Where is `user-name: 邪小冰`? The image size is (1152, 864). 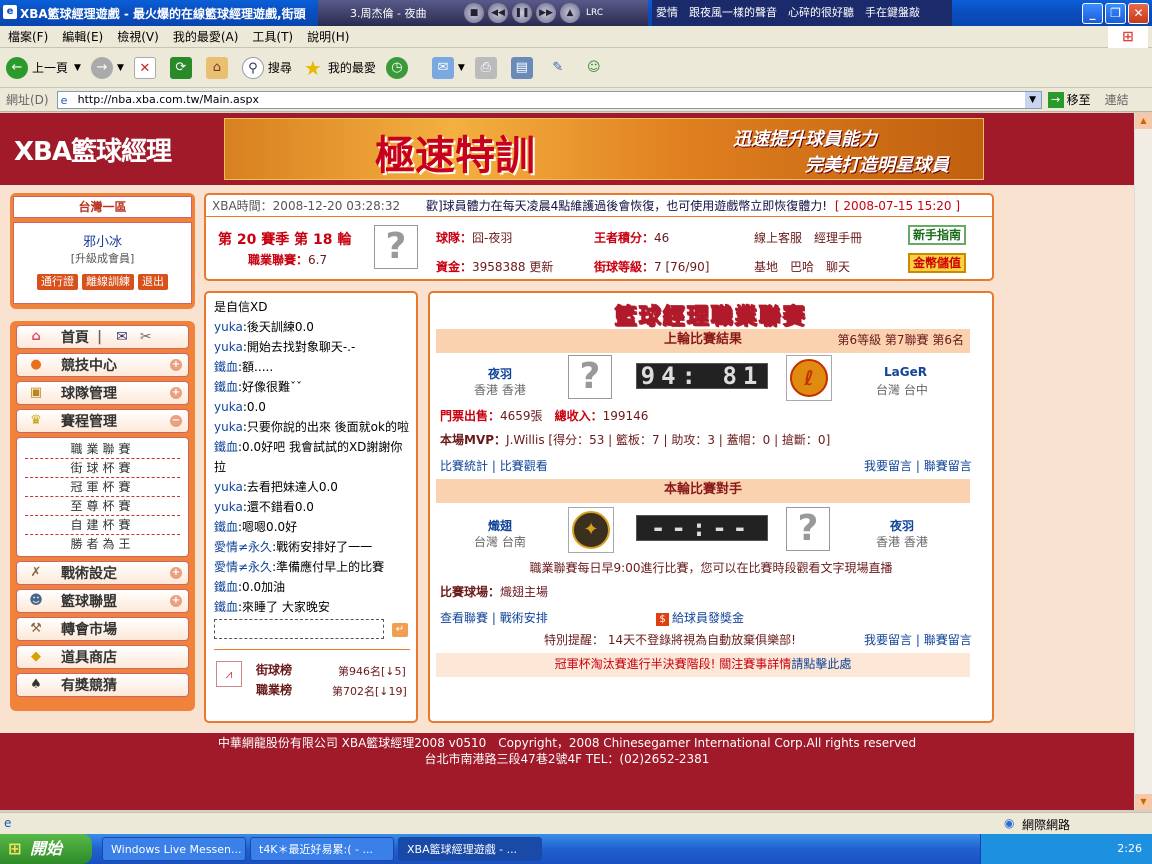
user-name: 邪小冰 is located at coordinates (102, 240).